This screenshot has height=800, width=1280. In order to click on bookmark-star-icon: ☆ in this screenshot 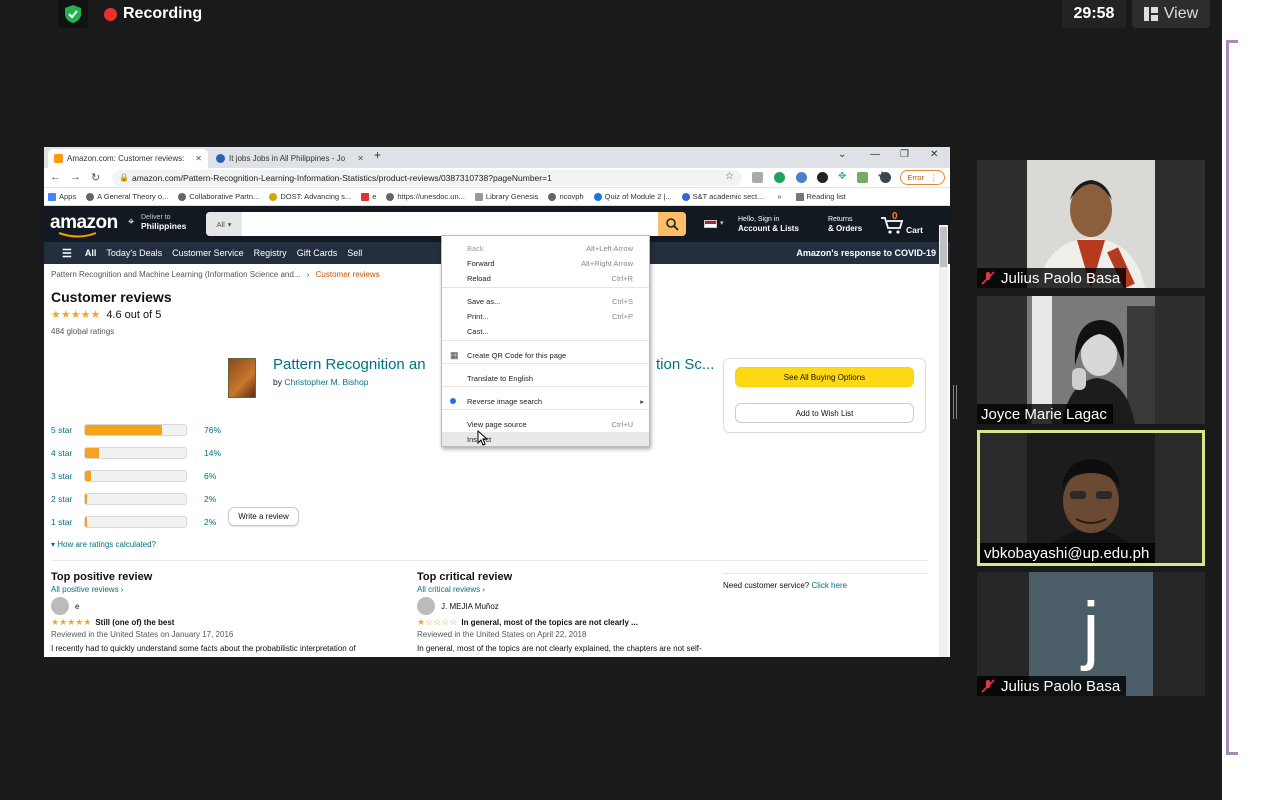, I will do `click(729, 176)`.